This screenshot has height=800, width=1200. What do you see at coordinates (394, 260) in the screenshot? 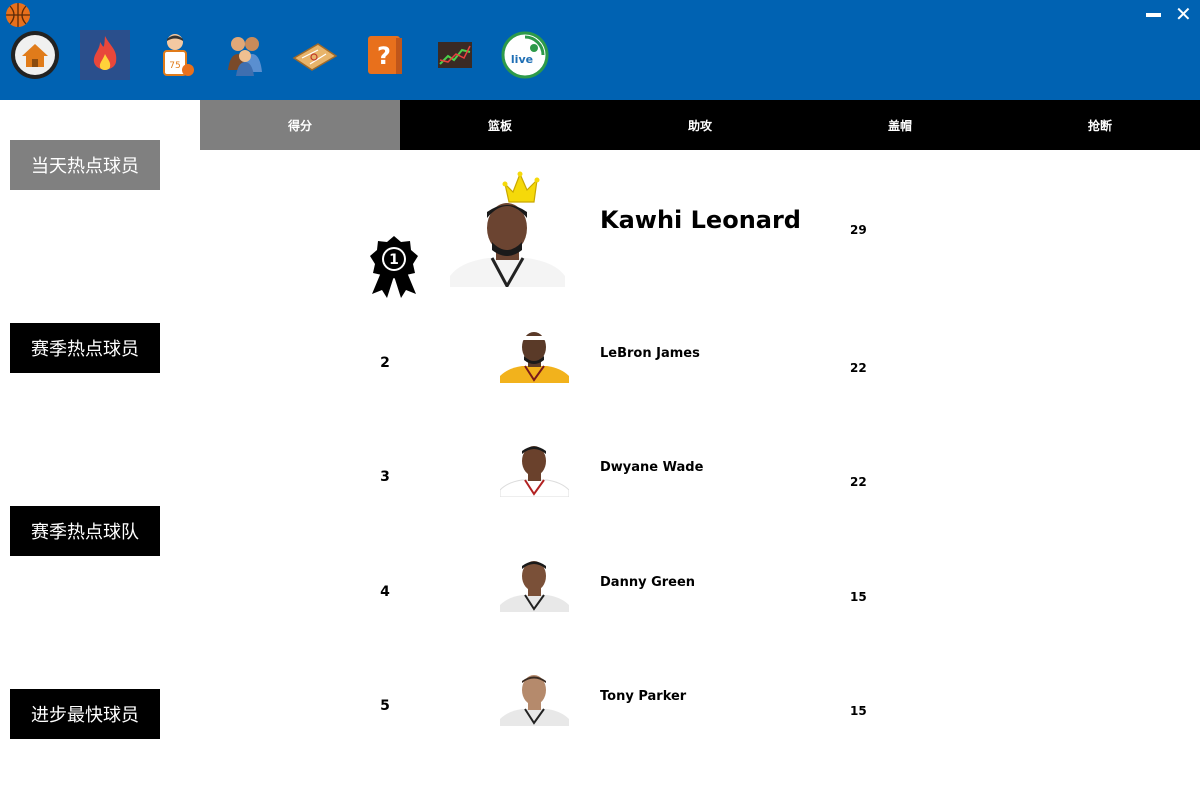
I see `medal-rank: 1` at bounding box center [394, 260].